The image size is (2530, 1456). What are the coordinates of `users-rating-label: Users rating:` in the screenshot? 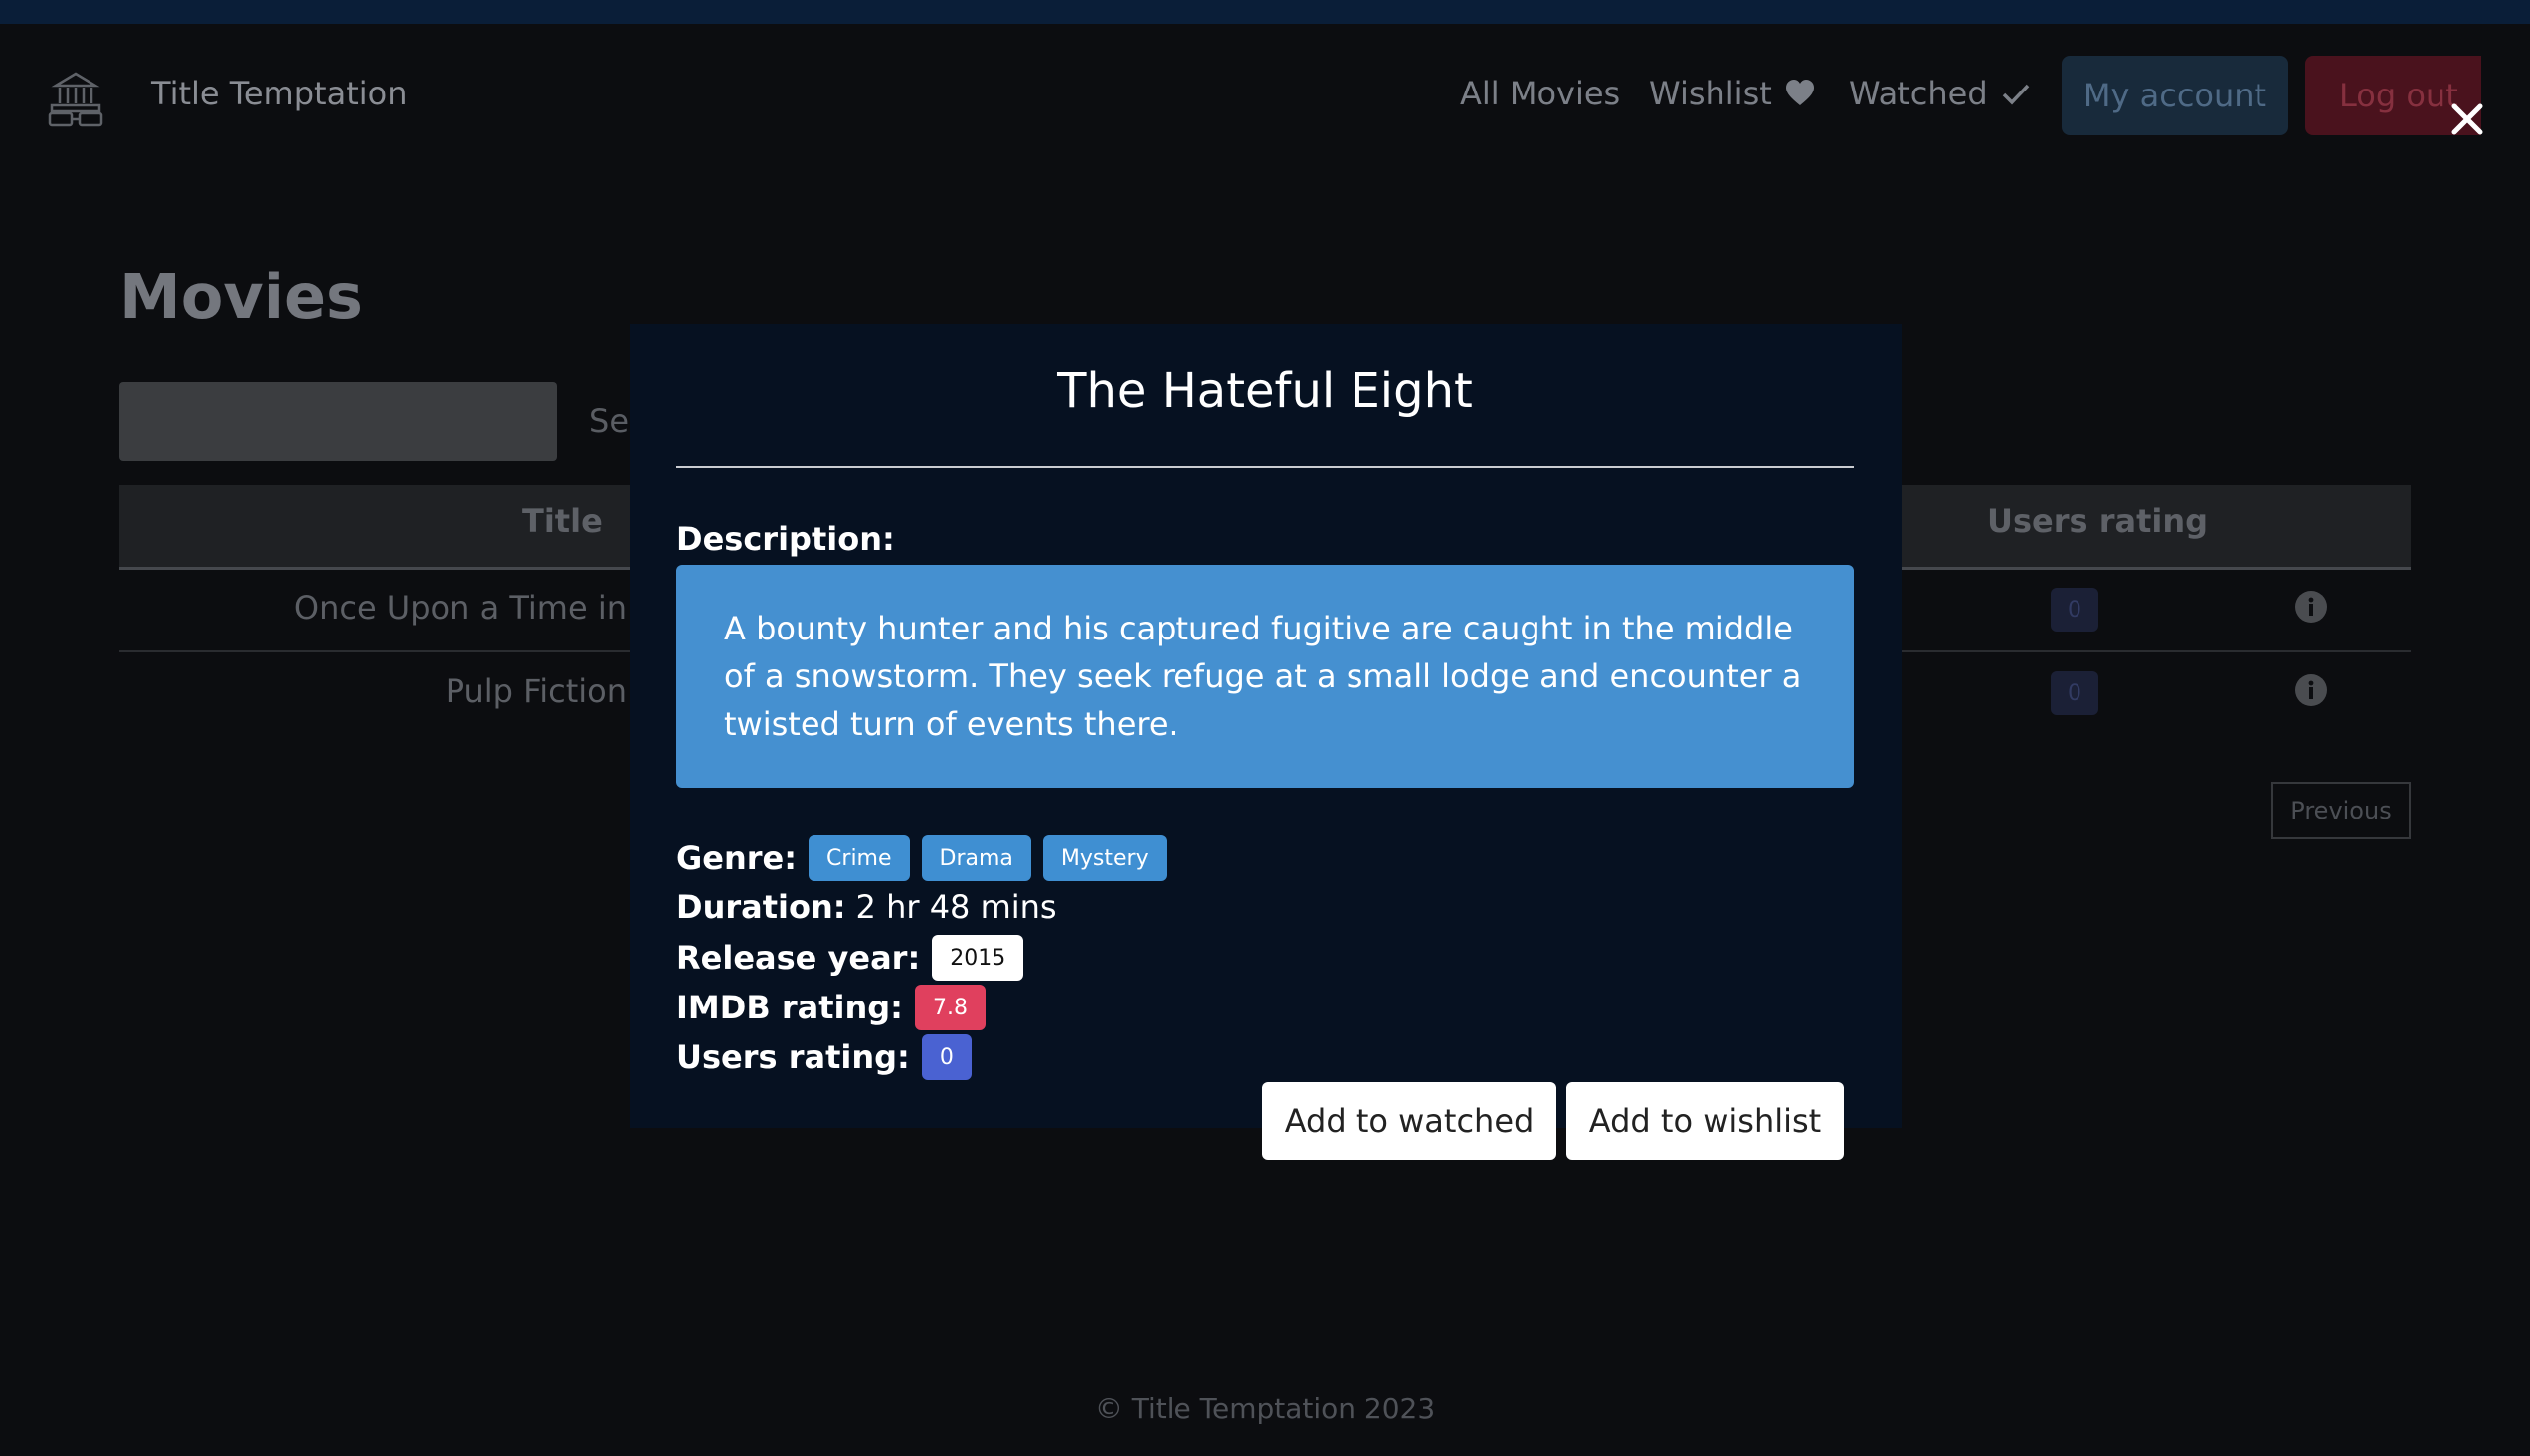 It's located at (793, 1057).